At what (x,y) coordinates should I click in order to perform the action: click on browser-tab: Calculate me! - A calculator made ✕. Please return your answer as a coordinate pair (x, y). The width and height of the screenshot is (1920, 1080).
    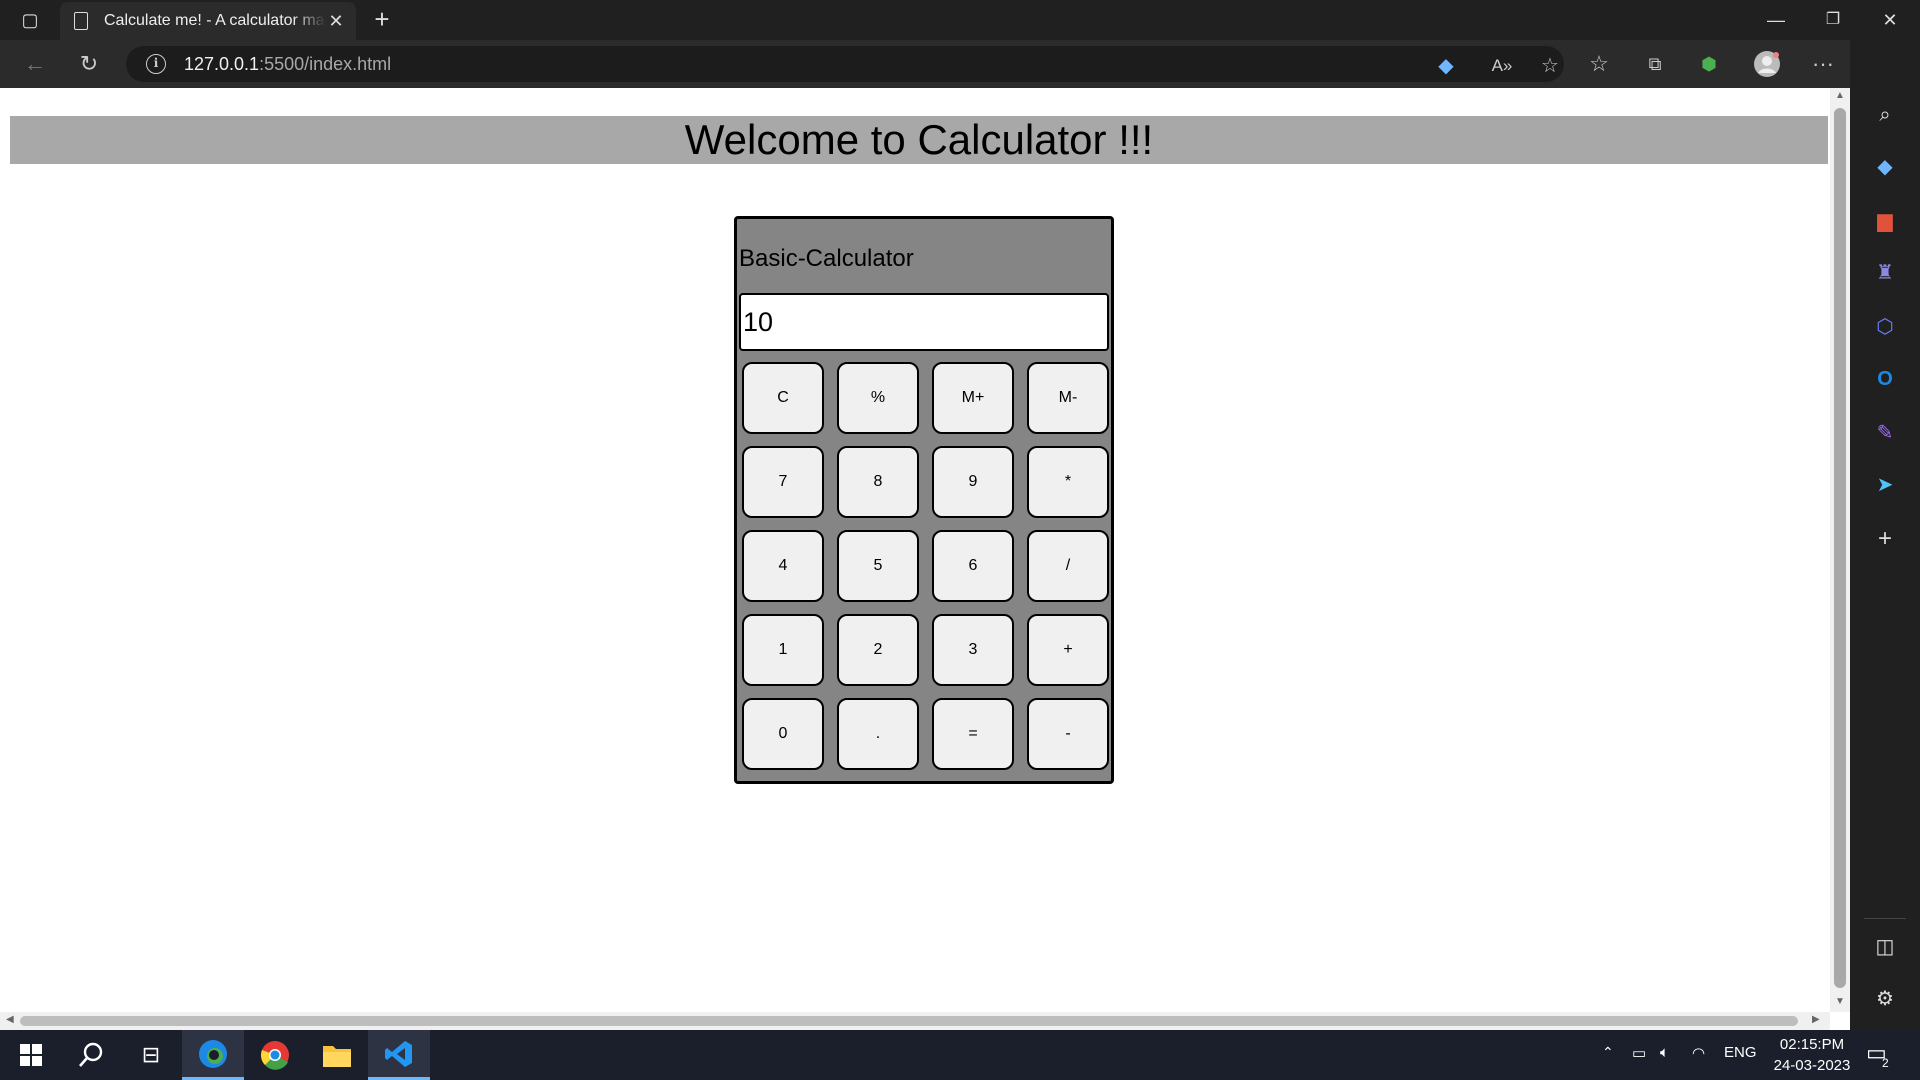
    Looking at the image, I should click on (208, 21).